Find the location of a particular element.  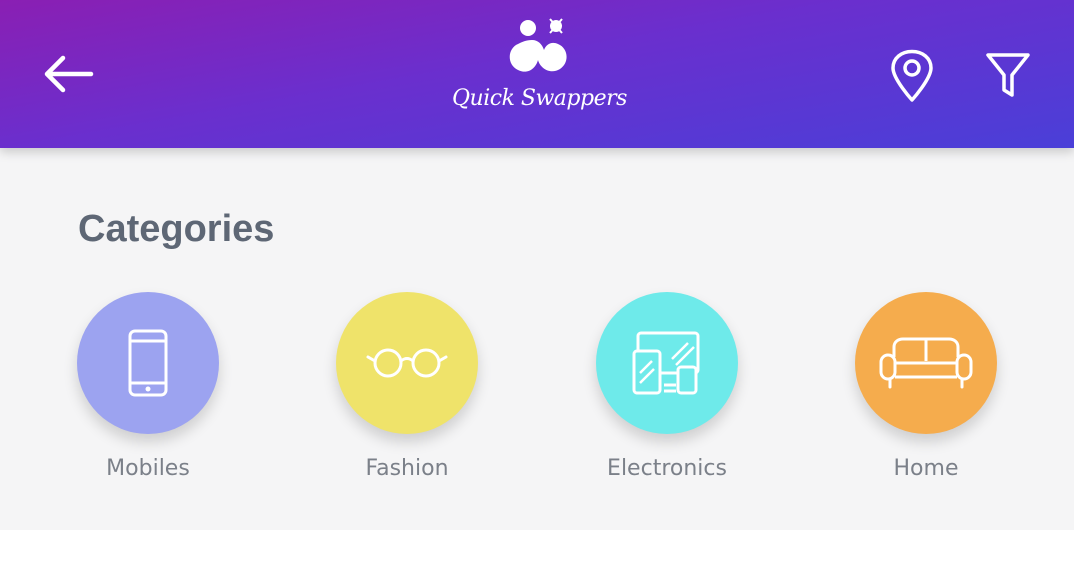

category-electronics: Electronics is located at coordinates (667, 392).